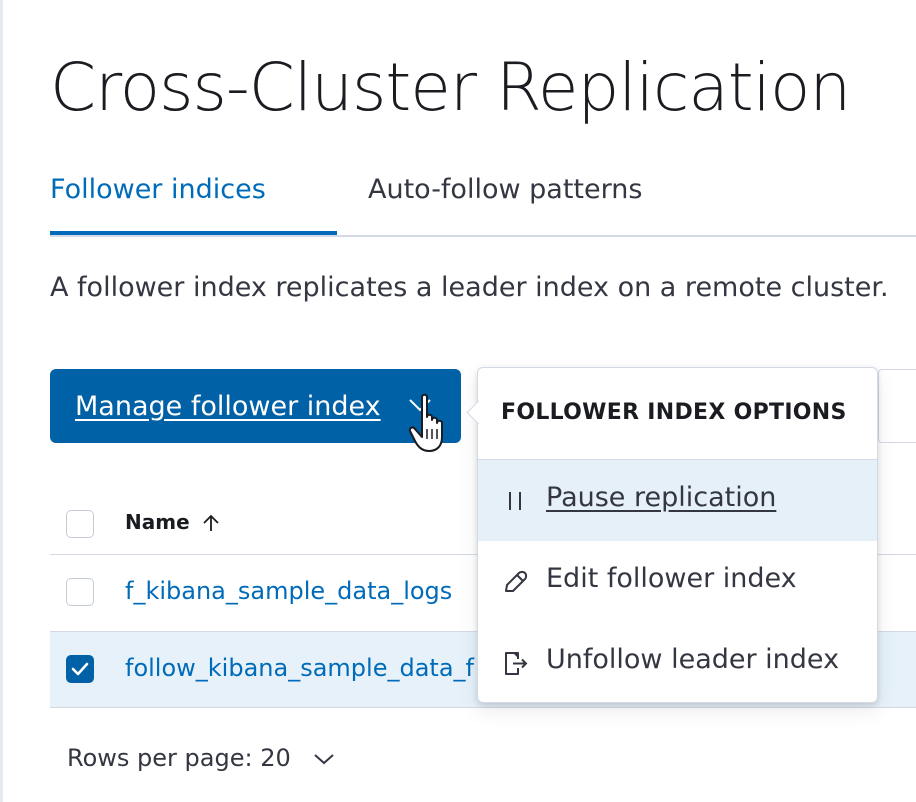 This screenshot has height=802, width=916. Describe the element at coordinates (505, 201) in the screenshot. I see `tab-auto-follow-patterns: Auto-follow patterns` at that location.